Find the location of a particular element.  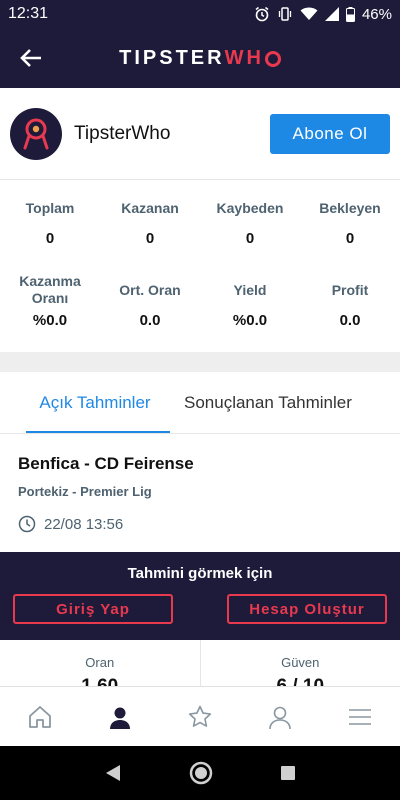

battery-icon is located at coordinates (350, 14).